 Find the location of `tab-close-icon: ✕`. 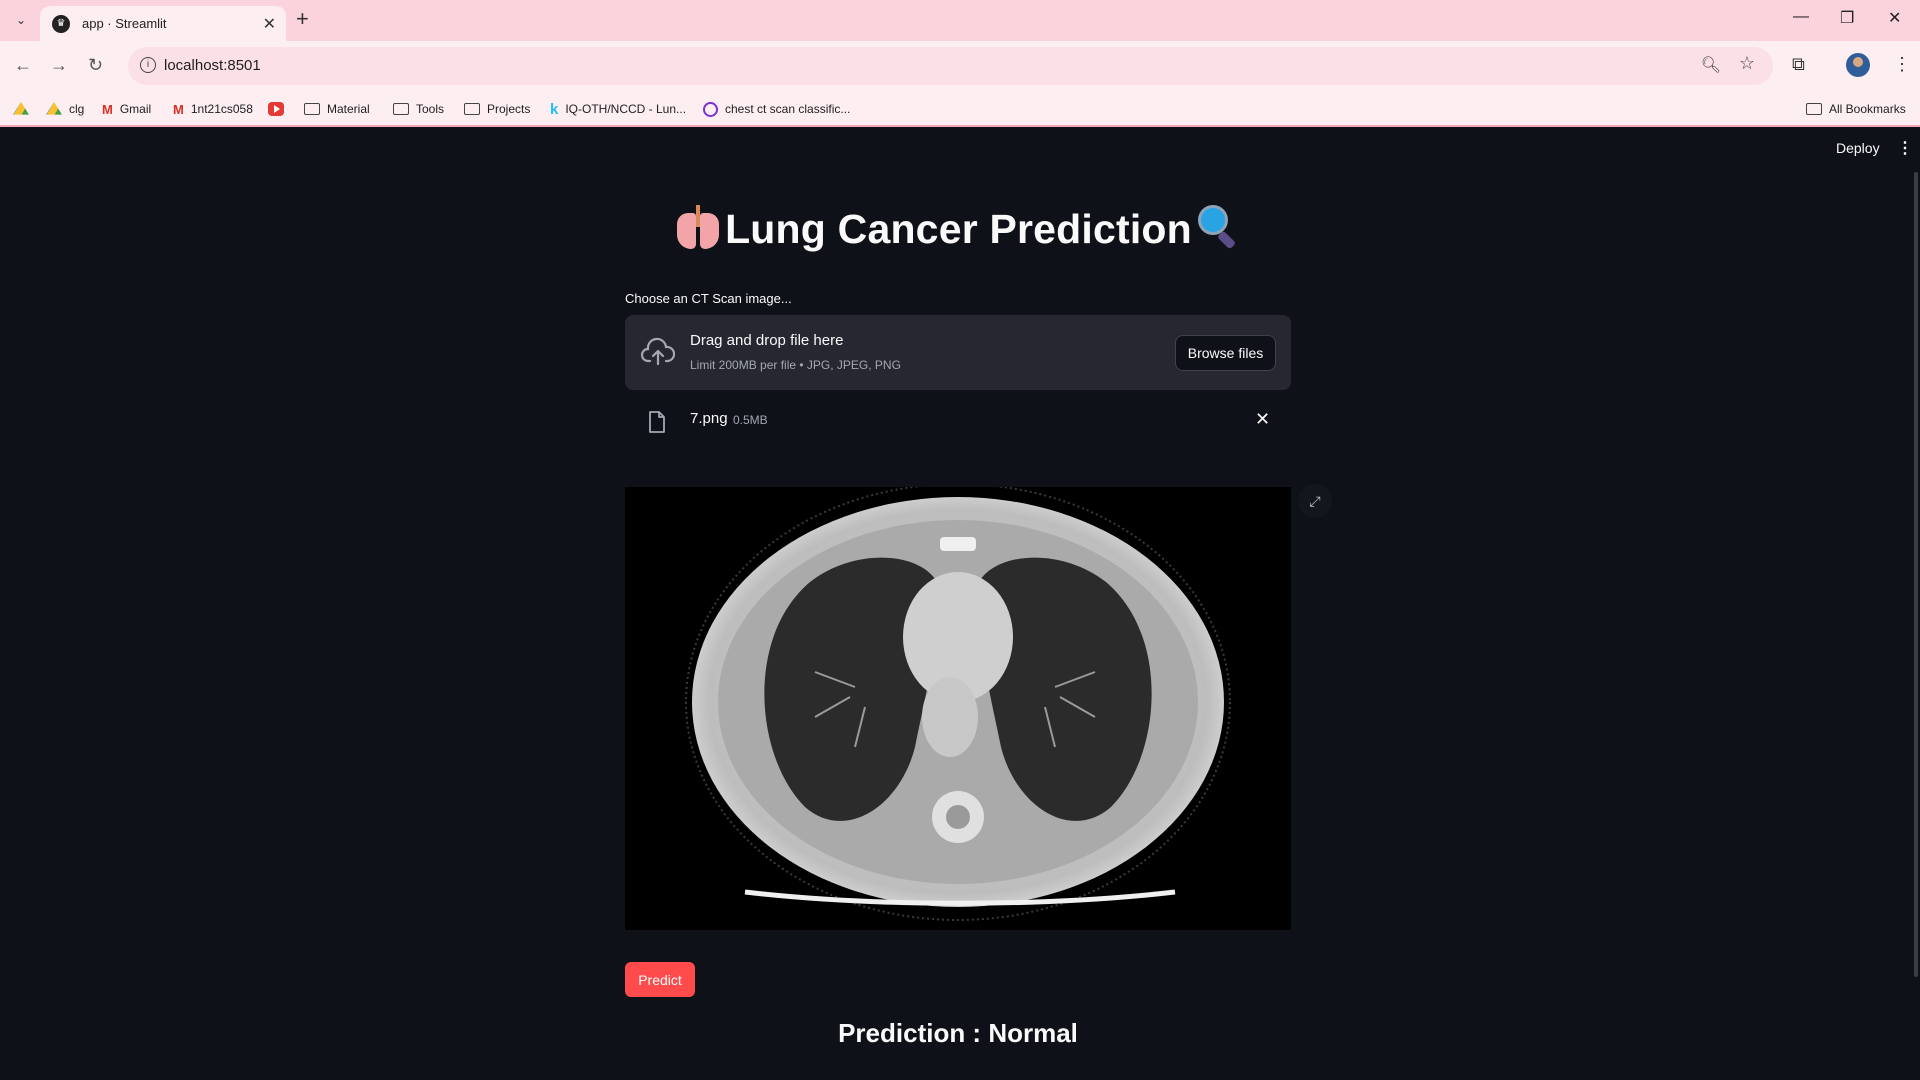

tab-close-icon: ✕ is located at coordinates (269, 24).